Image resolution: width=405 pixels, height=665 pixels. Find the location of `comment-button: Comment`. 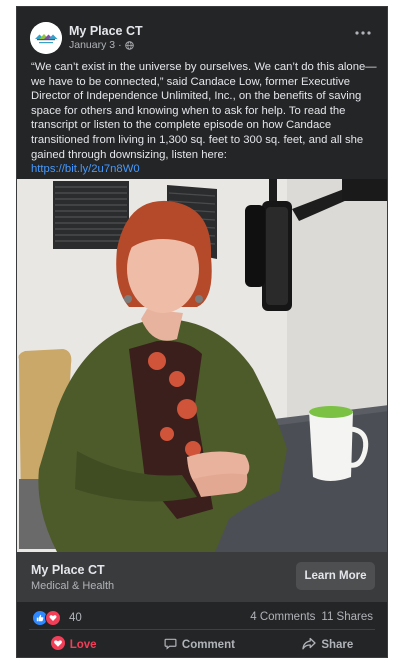

comment-button: Comment is located at coordinates (199, 645).